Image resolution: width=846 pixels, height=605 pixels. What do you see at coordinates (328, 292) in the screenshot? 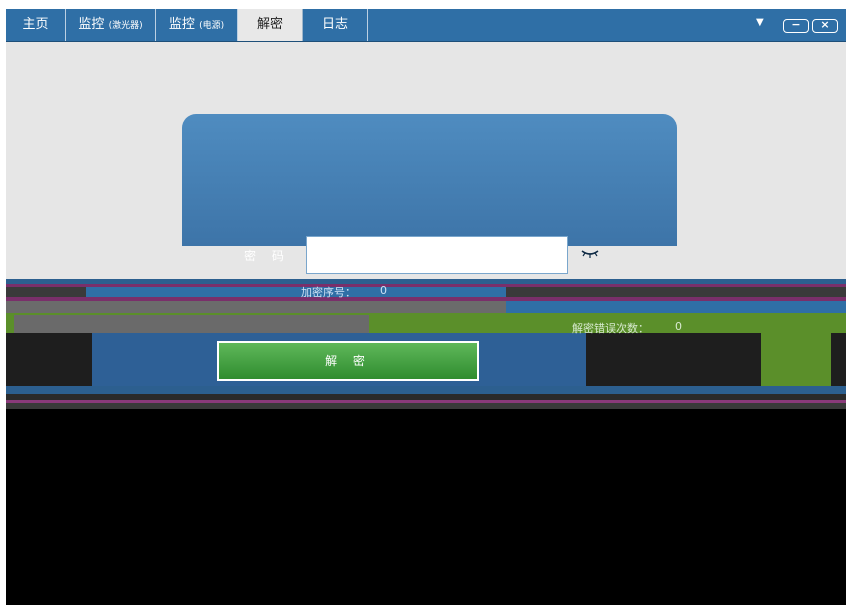
I see `encryption-serial-label: 加密序号：` at bounding box center [328, 292].